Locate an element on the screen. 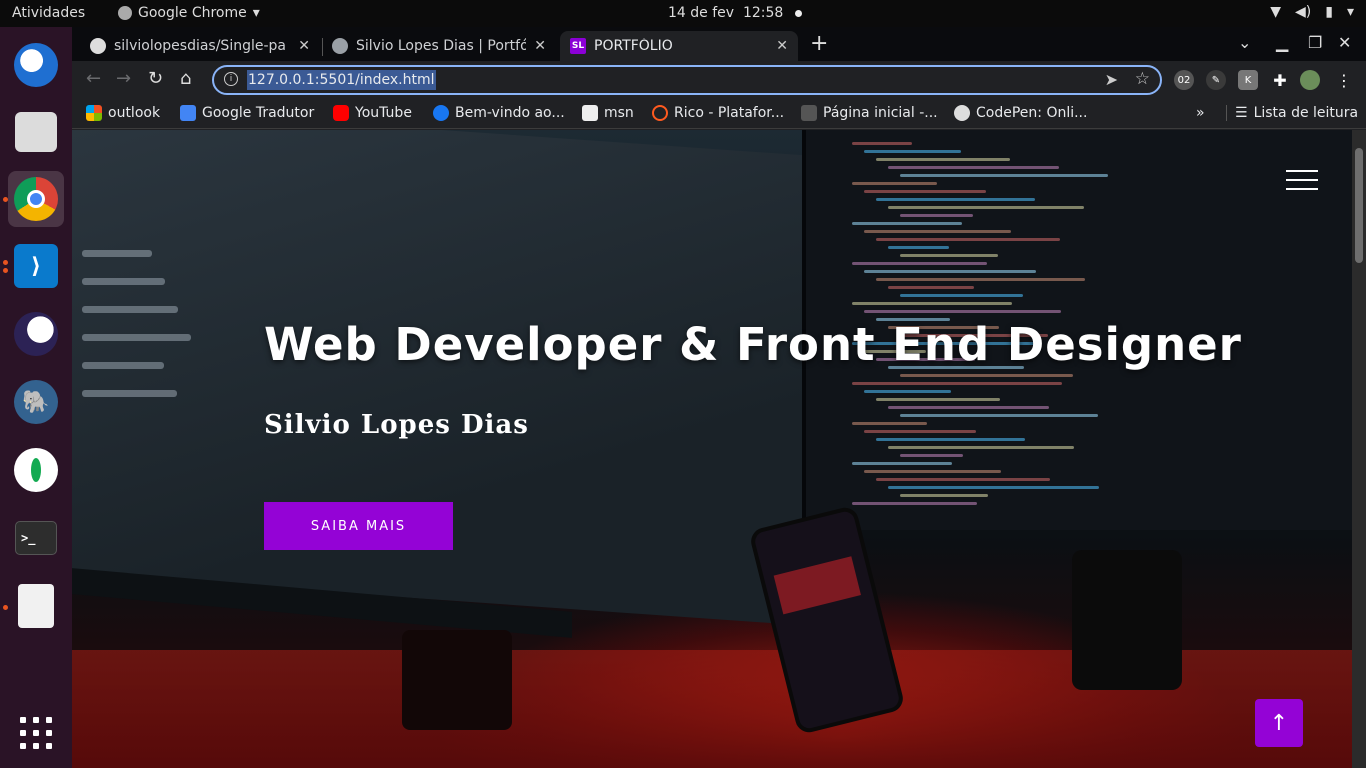  msn-icon is located at coordinates (590, 113).